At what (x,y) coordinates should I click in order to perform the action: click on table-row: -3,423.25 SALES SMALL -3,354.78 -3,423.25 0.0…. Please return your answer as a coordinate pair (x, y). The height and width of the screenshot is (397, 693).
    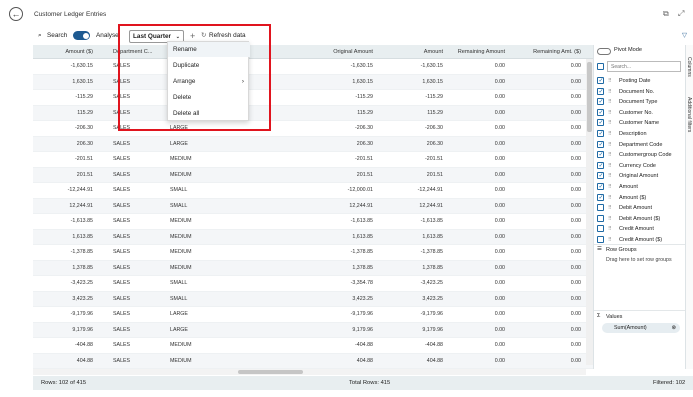
    Looking at the image, I should click on (313, 284).